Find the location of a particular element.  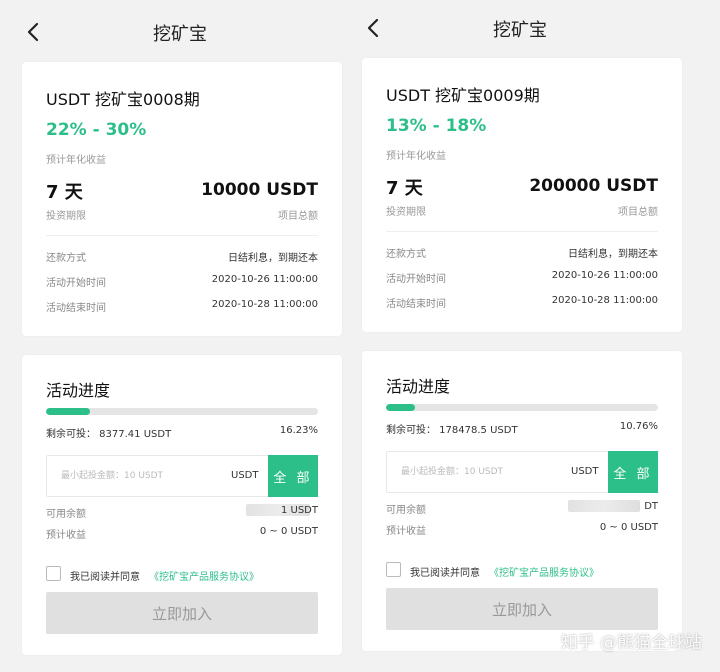

annual-rate: 13% - 18% is located at coordinates (436, 126).